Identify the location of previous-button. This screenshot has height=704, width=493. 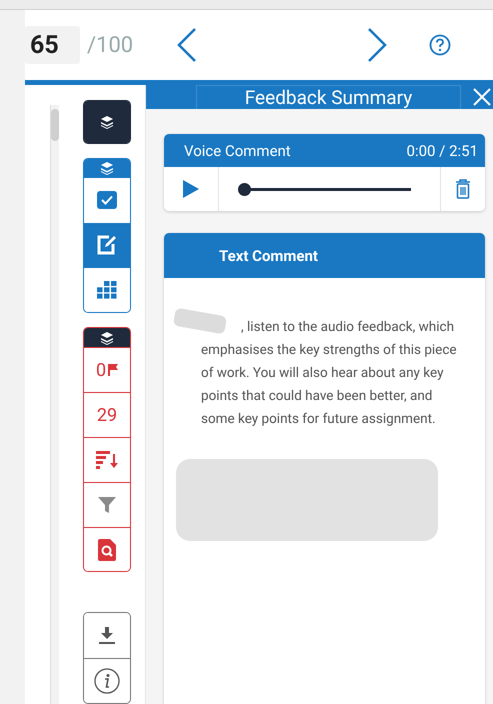
(187, 45).